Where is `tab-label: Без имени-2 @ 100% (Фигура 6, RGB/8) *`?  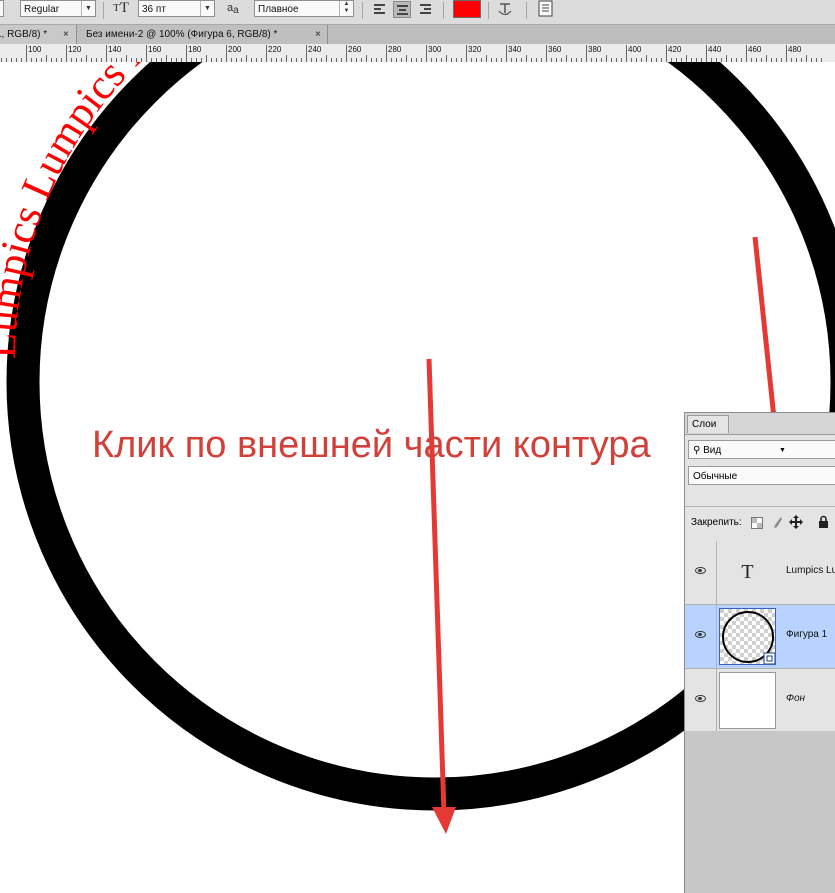
tab-label: Без имени-2 @ 100% (Фигура 6, RGB/8) * is located at coordinates (182, 34).